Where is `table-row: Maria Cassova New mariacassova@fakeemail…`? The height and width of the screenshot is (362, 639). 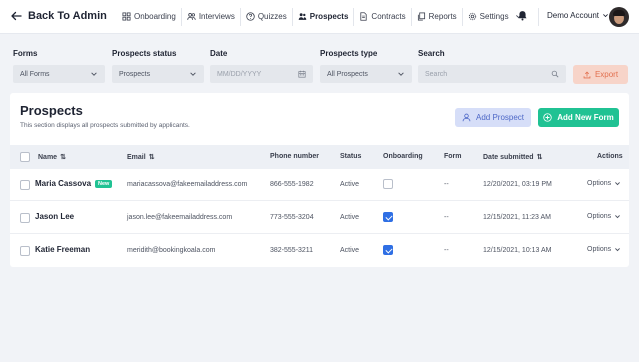
table-row: Maria Cassova New mariacassova@fakeemail… is located at coordinates (319, 185).